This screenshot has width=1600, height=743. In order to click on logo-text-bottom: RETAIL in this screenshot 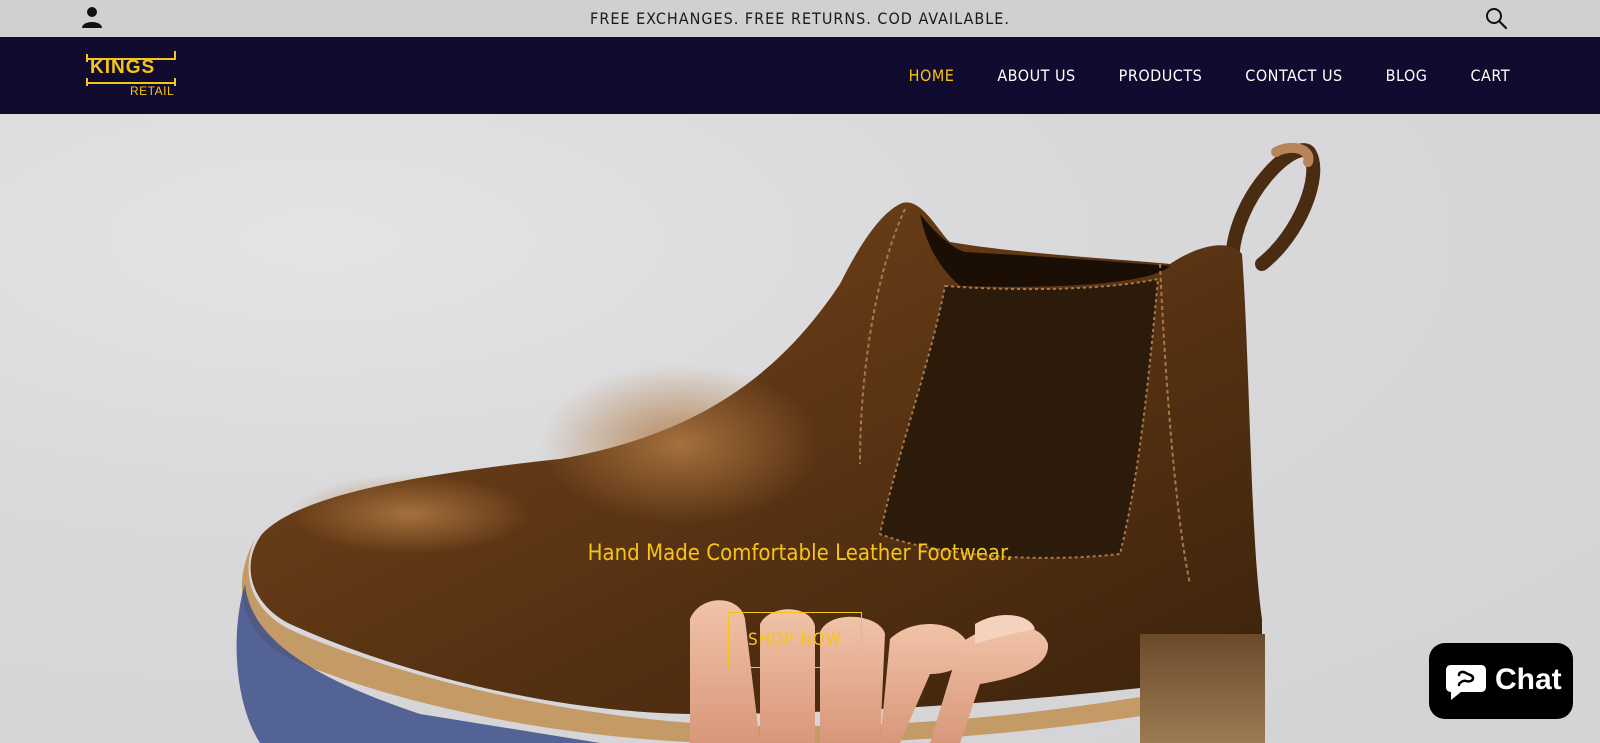, I will do `click(152, 91)`.